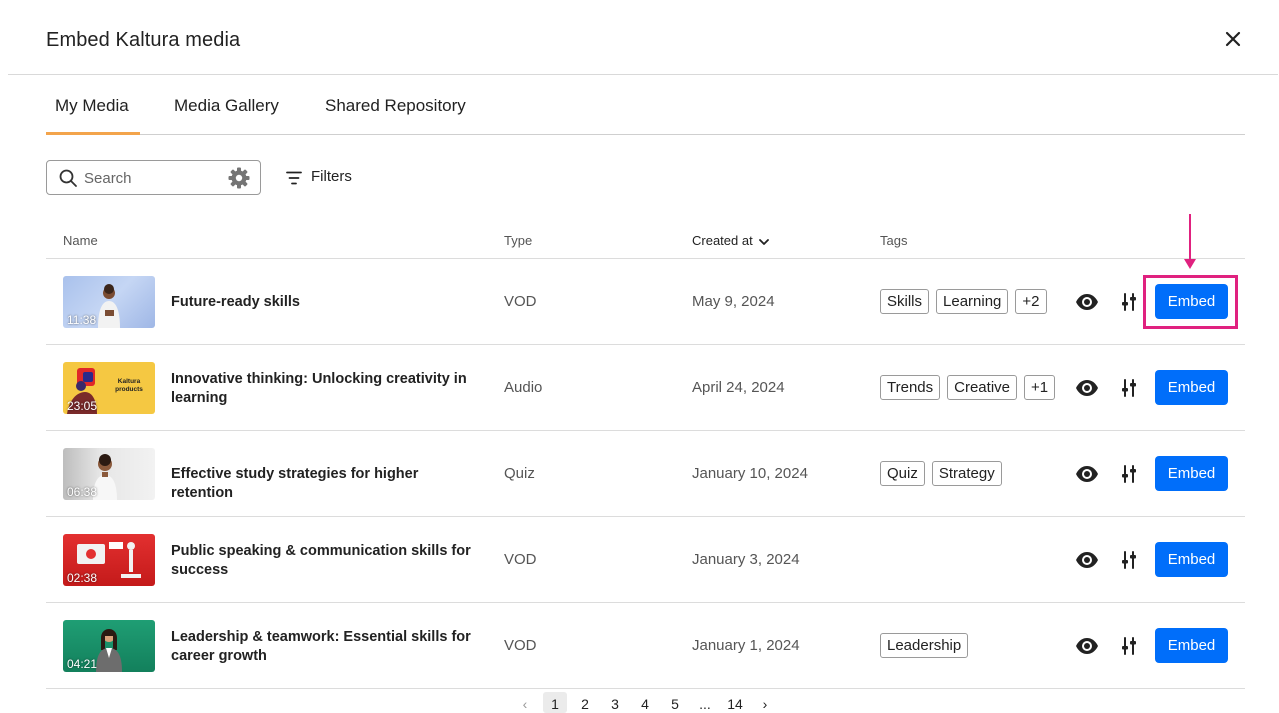 The width and height of the screenshot is (1279, 713). I want to click on tag-list: Trends Creative +1, so click(968, 388).